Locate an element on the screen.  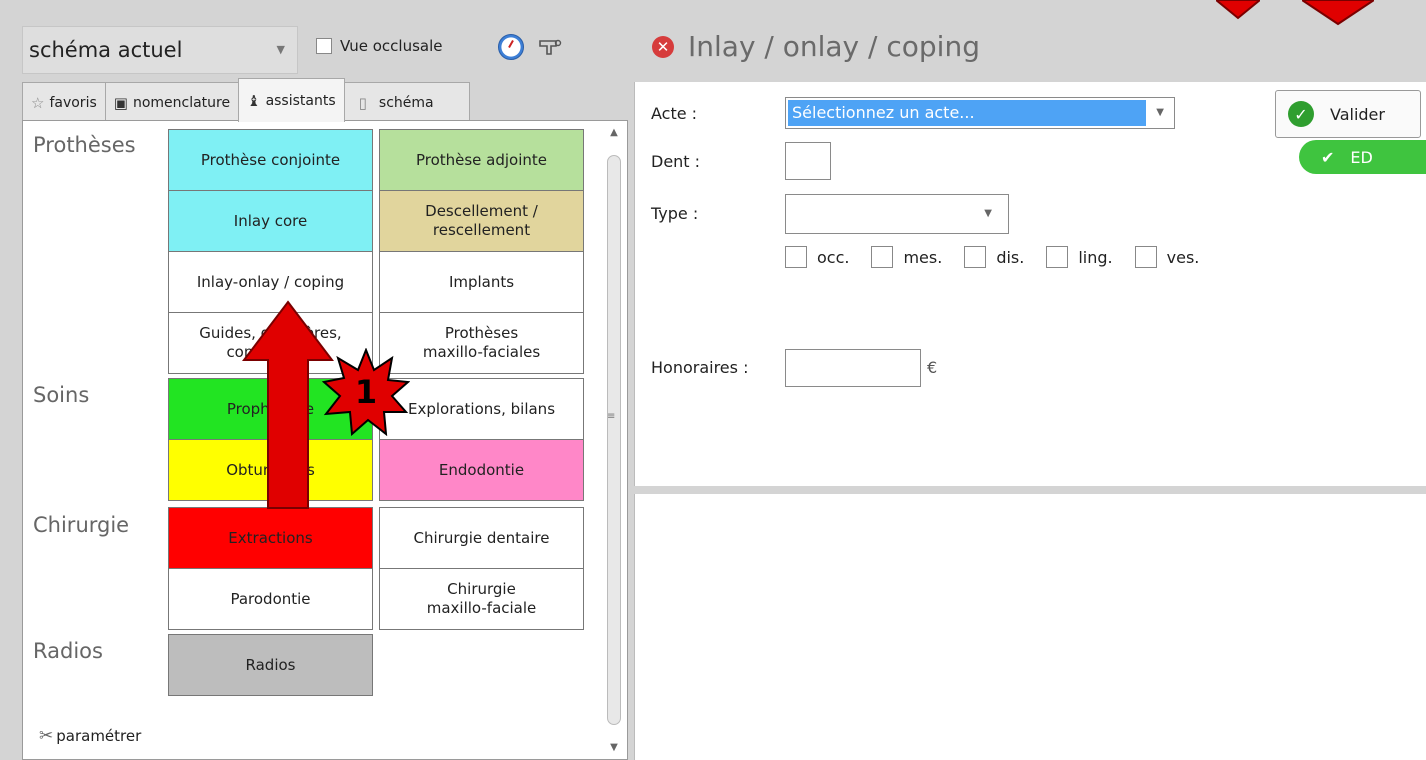
face-label: ves. is located at coordinates (1183, 257).